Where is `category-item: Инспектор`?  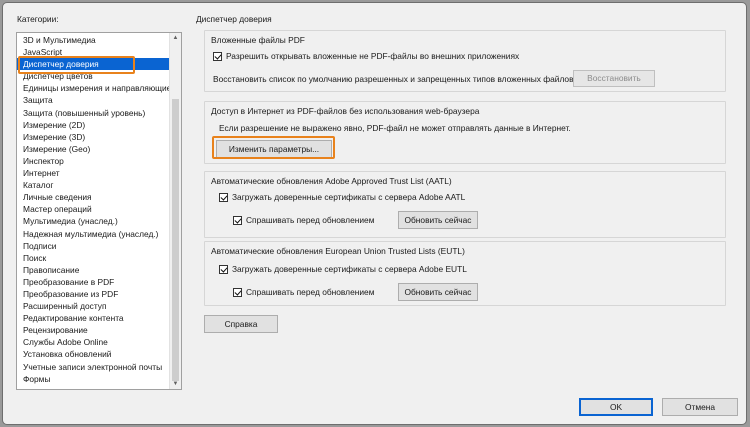 category-item: Инспектор is located at coordinates (93, 161).